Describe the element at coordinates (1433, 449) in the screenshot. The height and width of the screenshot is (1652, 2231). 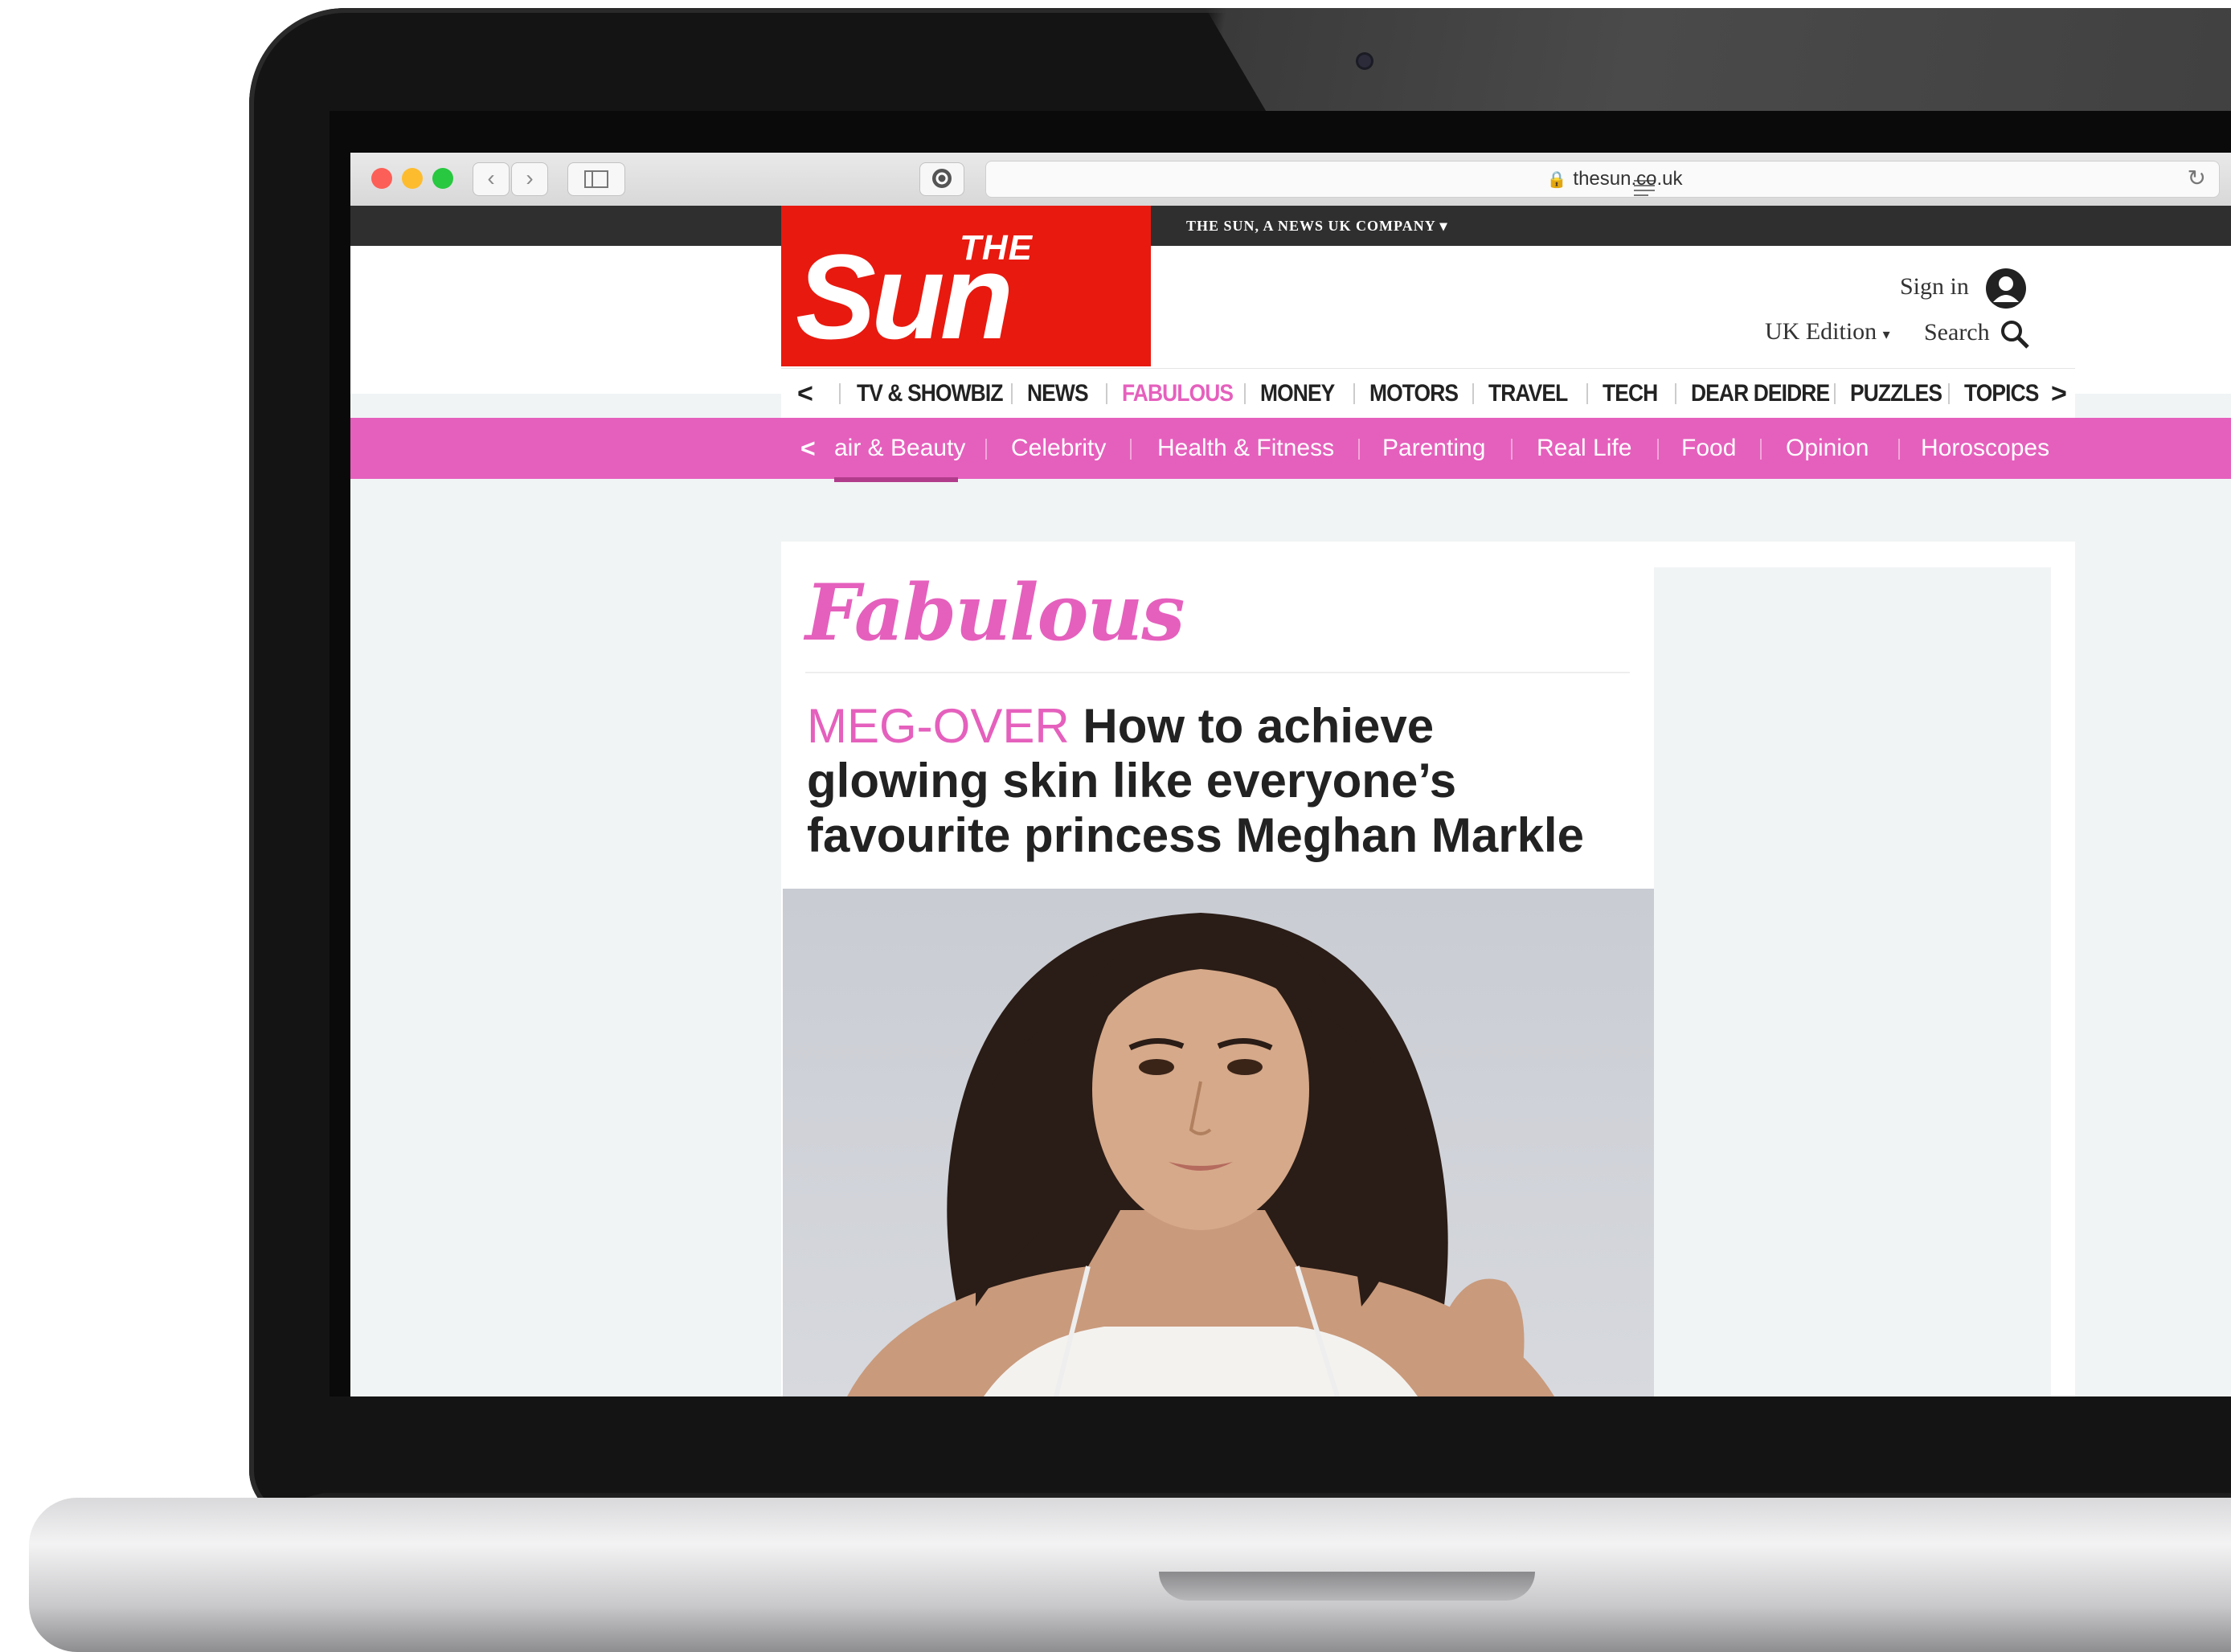
I see `subnav-item-parenting: Parenting` at that location.